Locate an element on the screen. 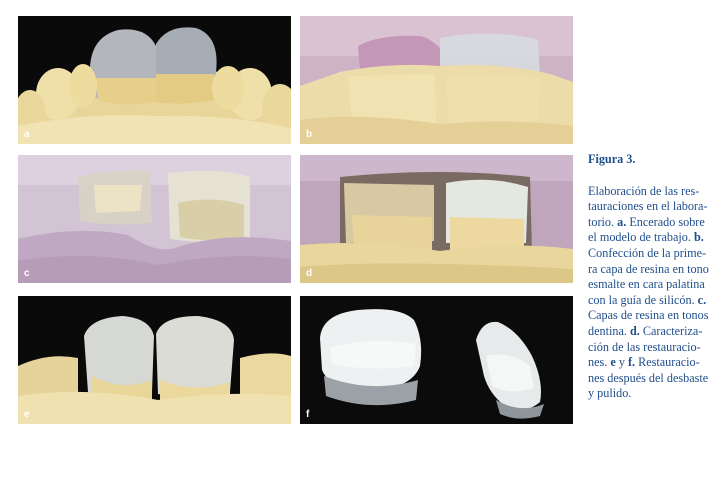 Image resolution: width=720 pixels, height=480 pixels. caption-text: Confección de la prime- is located at coordinates (647, 252).